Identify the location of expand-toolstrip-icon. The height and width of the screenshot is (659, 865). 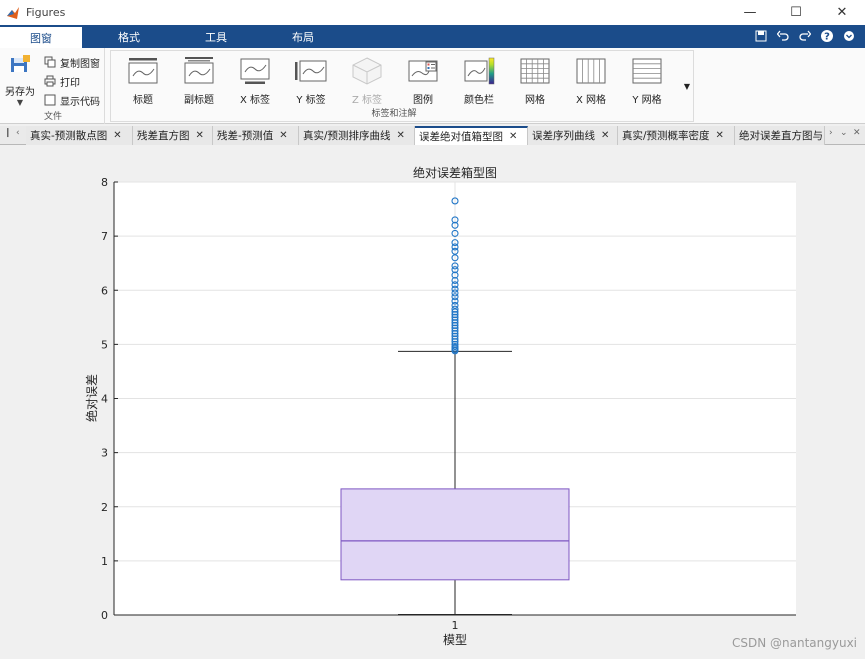
(849, 36).